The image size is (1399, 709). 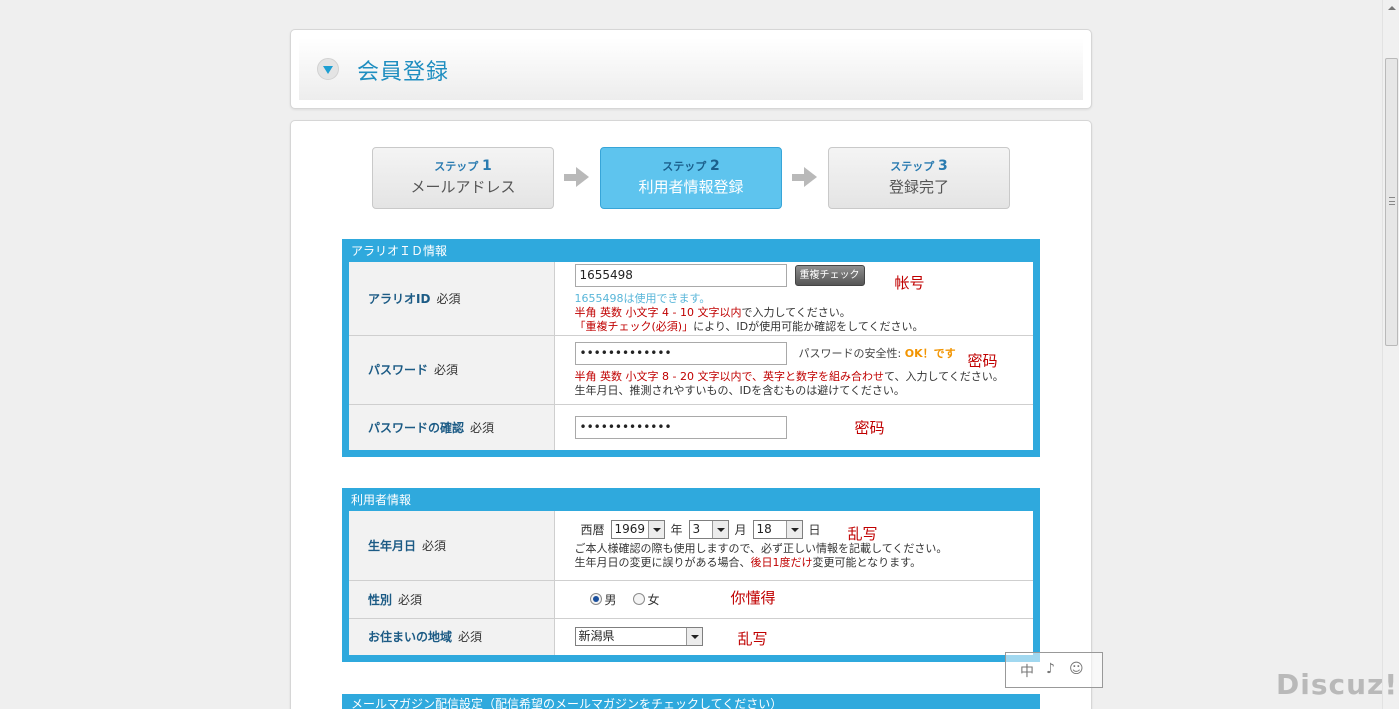 What do you see at coordinates (680, 427) in the screenshot?
I see `password-confirm-input: •••••••••••••` at bounding box center [680, 427].